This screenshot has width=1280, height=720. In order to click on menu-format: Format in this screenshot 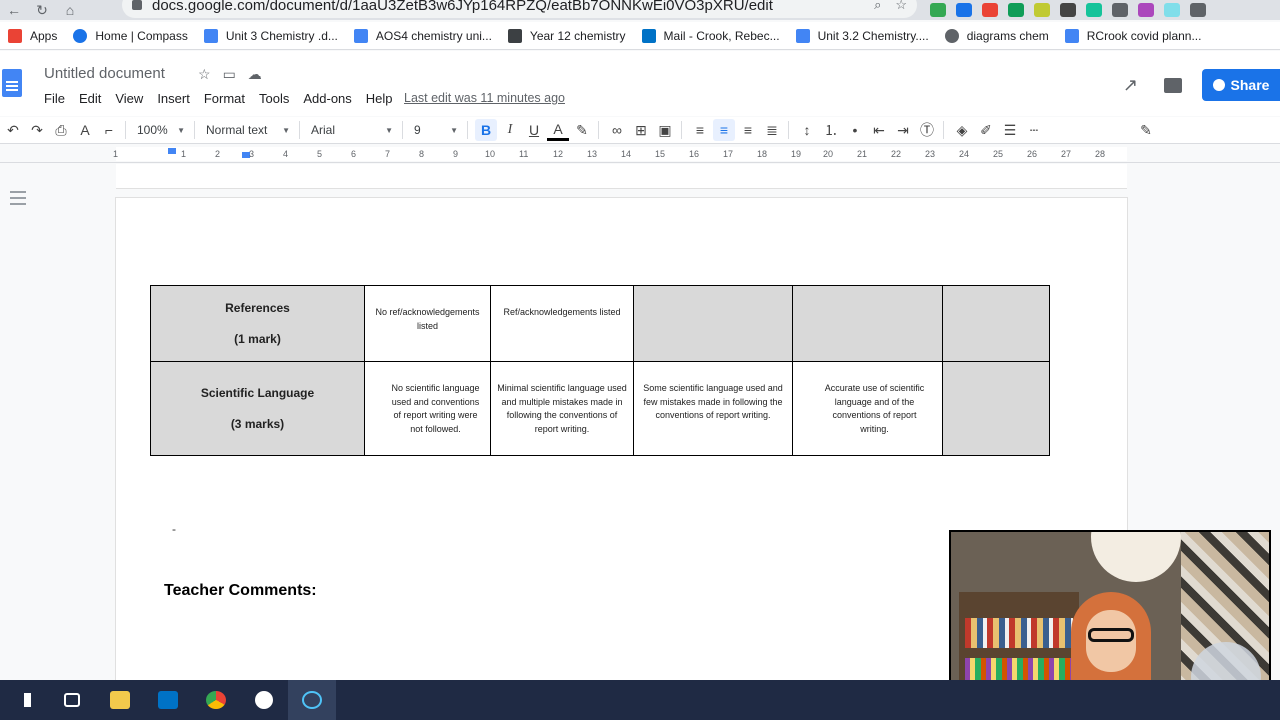, I will do `click(224, 98)`.